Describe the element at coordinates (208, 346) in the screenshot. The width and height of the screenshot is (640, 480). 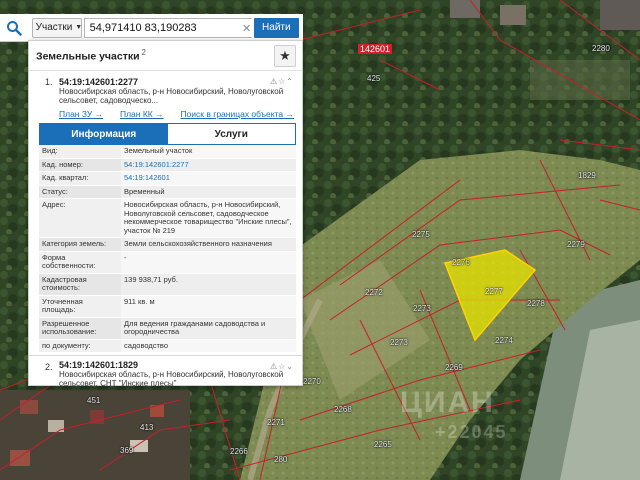
I see `info-value: садоводство` at that location.